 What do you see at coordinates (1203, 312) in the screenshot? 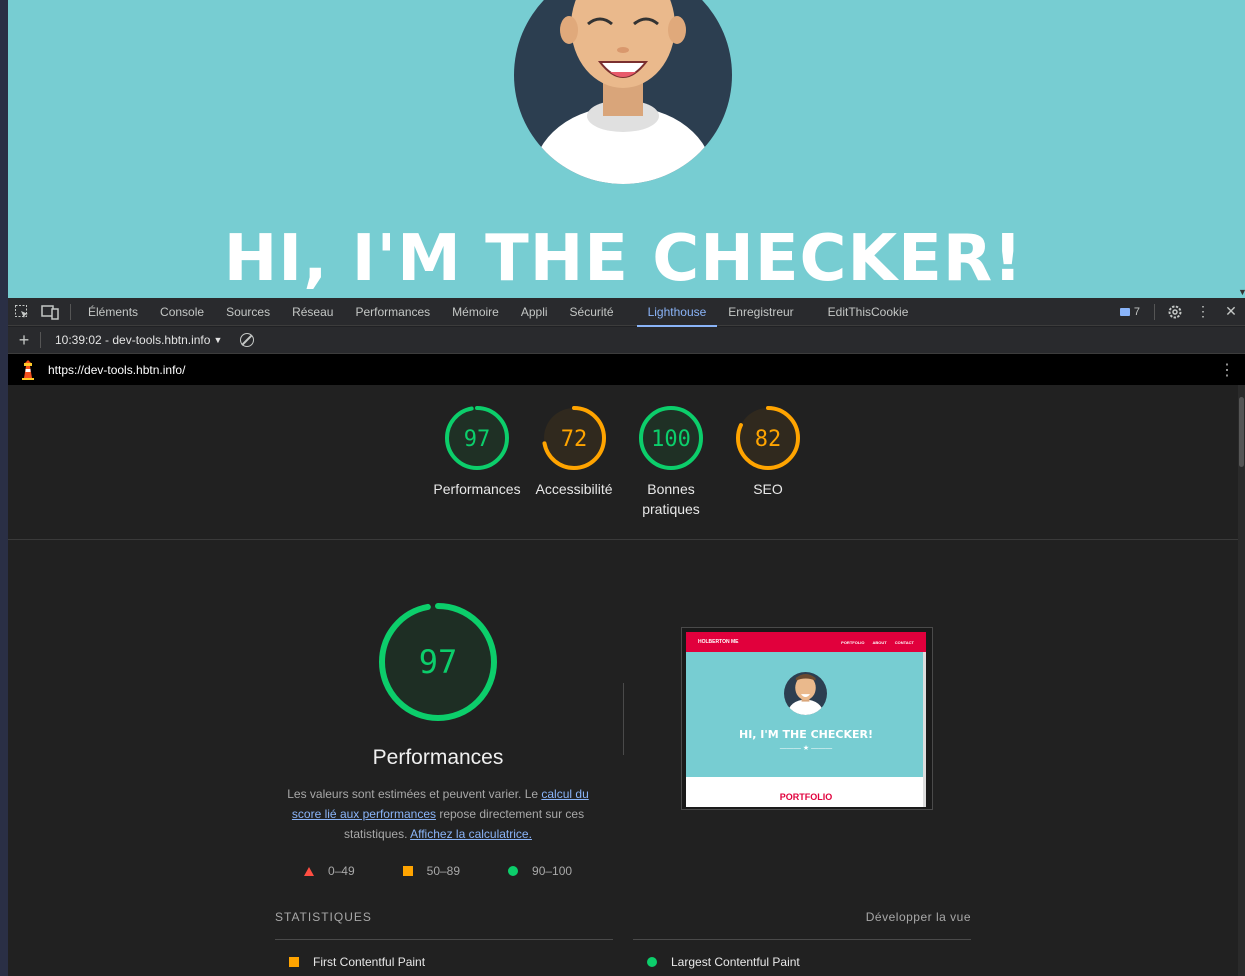
I see `more-vertical-icon: ⋮` at bounding box center [1203, 312].